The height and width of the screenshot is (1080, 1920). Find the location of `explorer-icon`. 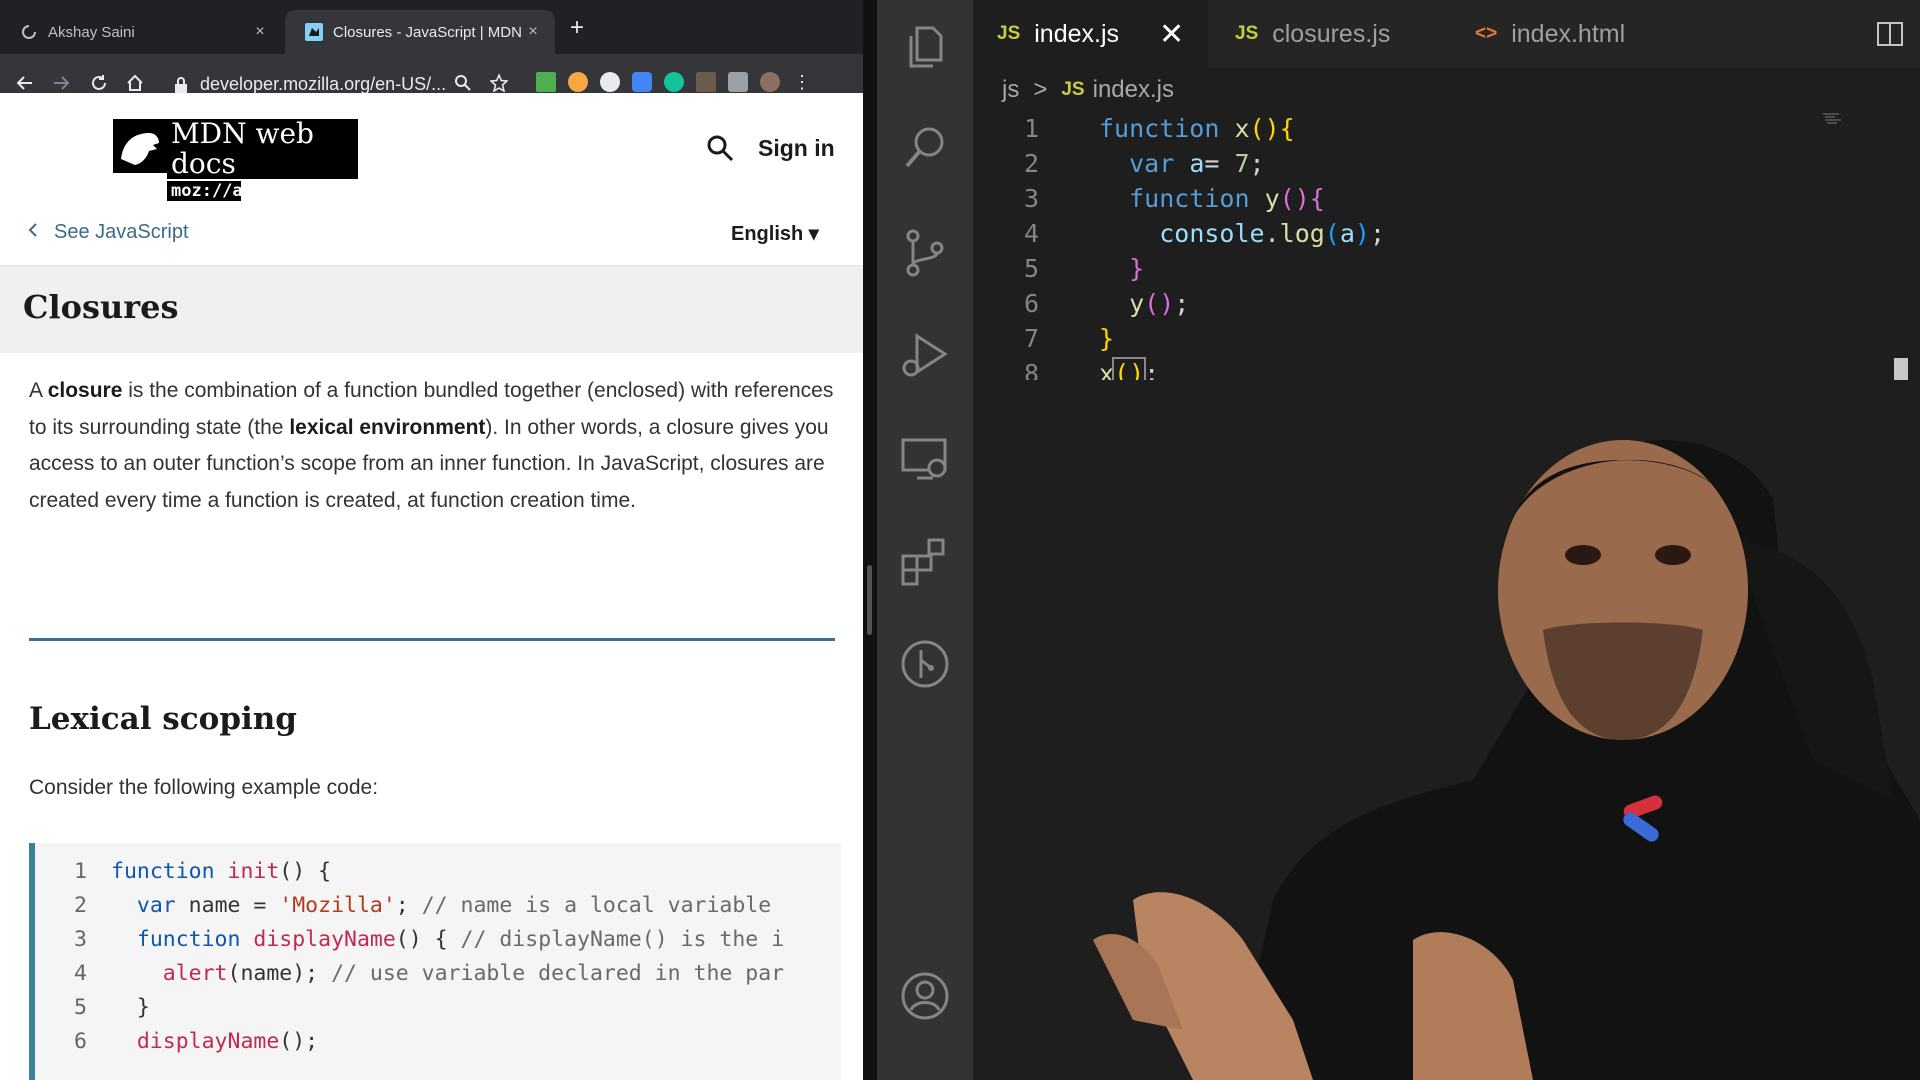

explorer-icon is located at coordinates (925, 46).